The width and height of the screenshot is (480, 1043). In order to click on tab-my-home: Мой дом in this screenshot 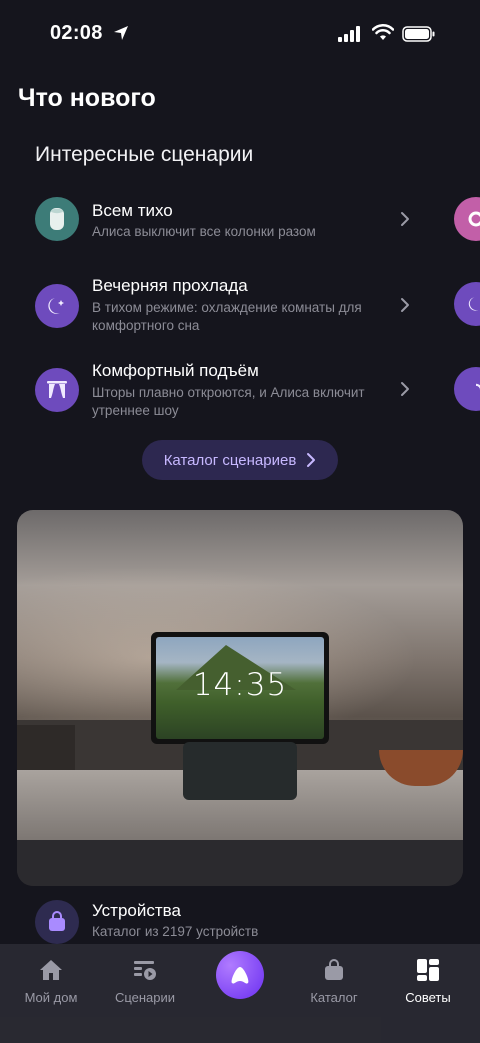, I will do `click(51, 980)`.